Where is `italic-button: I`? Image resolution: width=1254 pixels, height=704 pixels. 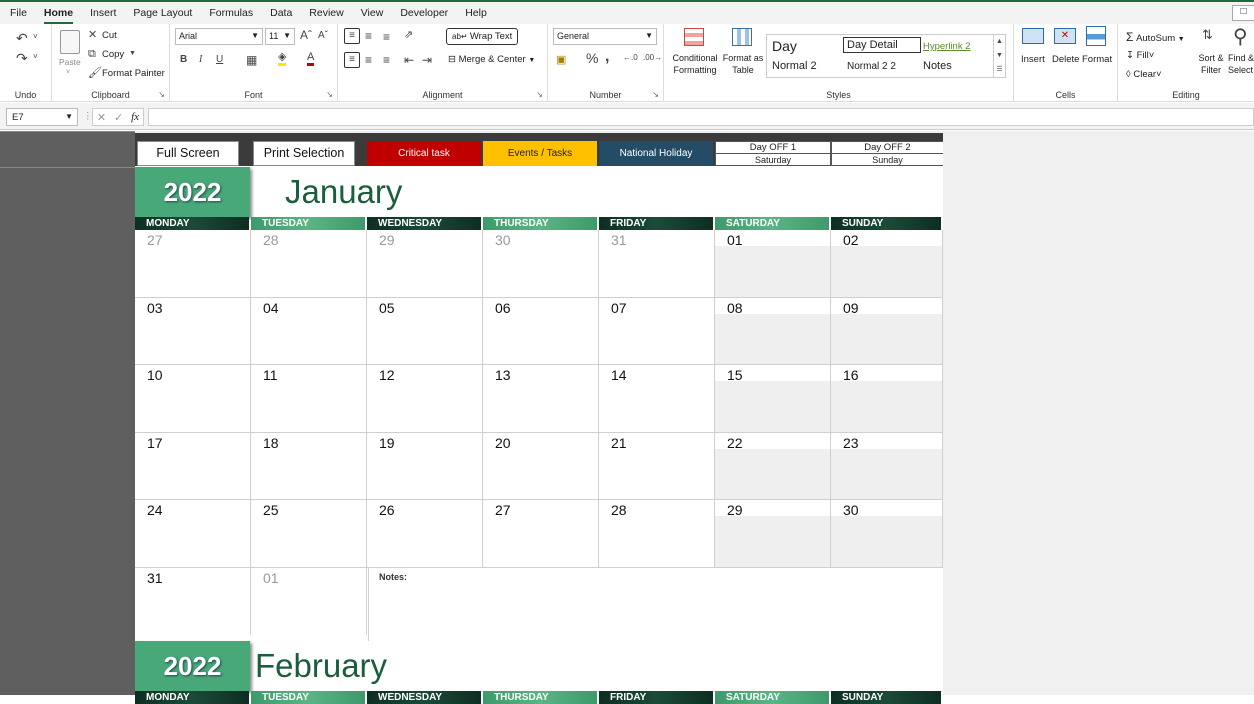 italic-button: I is located at coordinates (200, 59).